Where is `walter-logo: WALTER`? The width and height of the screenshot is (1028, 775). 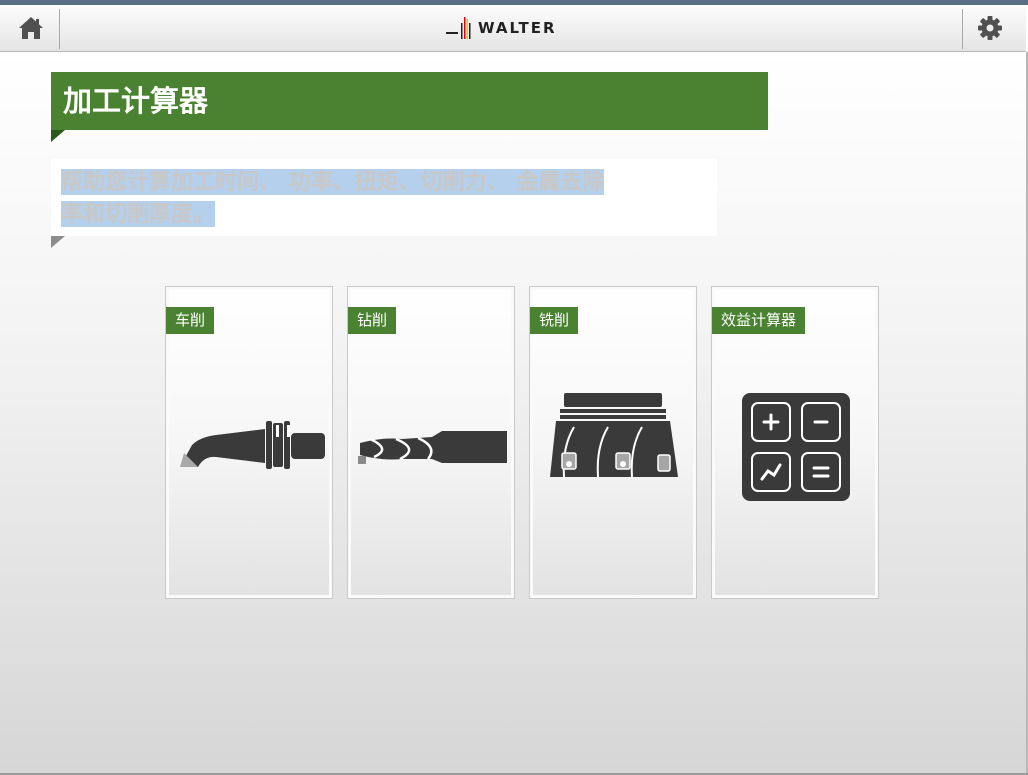
walter-logo: WALTER is located at coordinates (504, 28).